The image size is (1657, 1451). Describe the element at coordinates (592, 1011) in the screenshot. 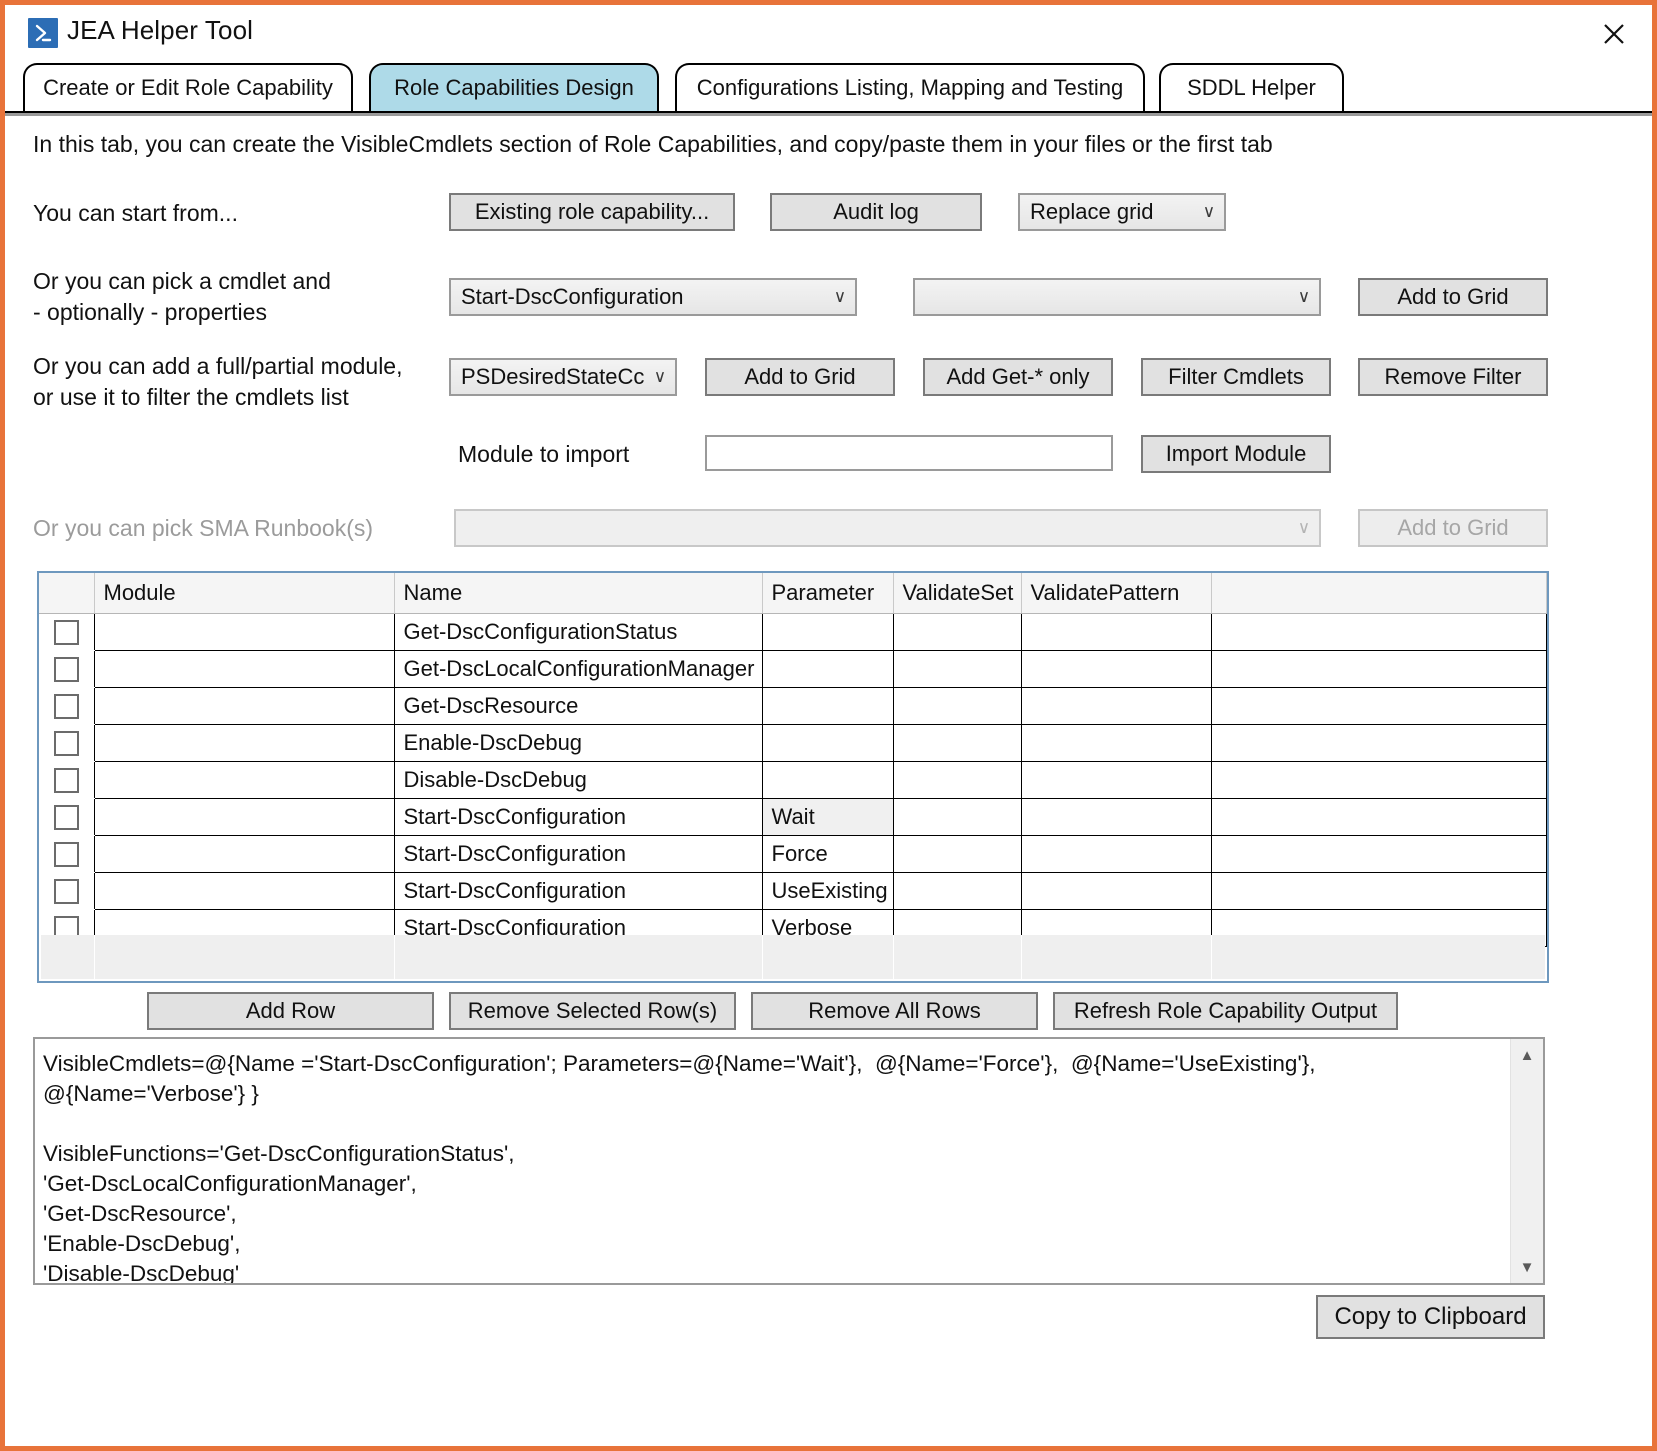

I see `remove-selected-rows-button: Remove Selected Row(s)` at that location.